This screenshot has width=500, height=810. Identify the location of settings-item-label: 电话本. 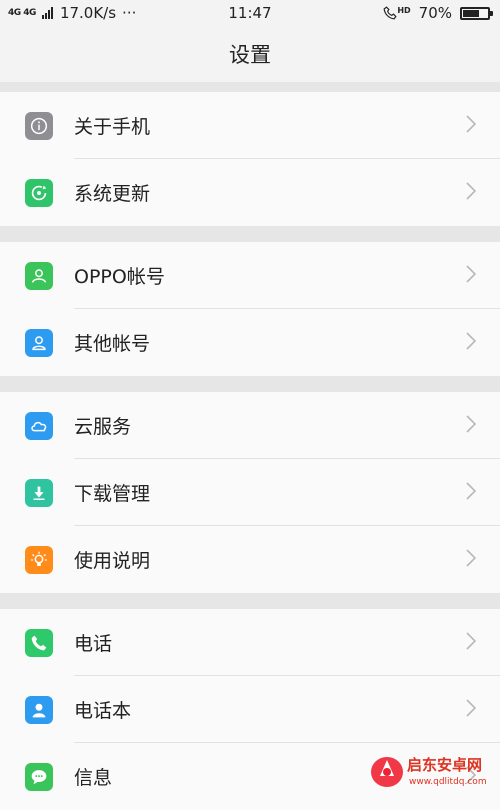
(103, 711).